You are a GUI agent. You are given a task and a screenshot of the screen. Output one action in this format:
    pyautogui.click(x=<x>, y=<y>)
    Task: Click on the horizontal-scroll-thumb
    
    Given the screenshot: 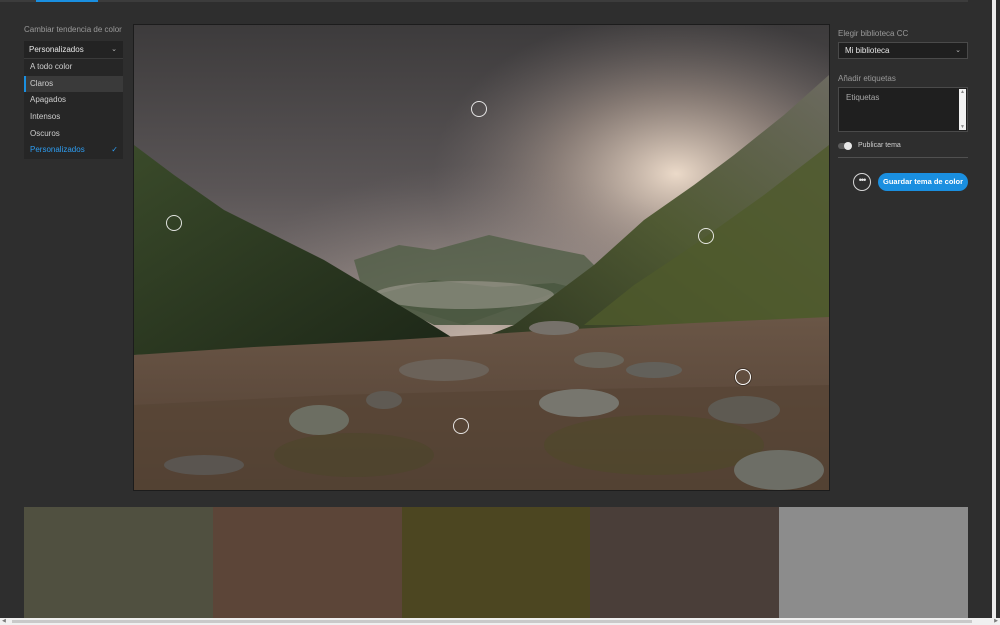 What is the action you would take?
    pyautogui.click(x=492, y=621)
    